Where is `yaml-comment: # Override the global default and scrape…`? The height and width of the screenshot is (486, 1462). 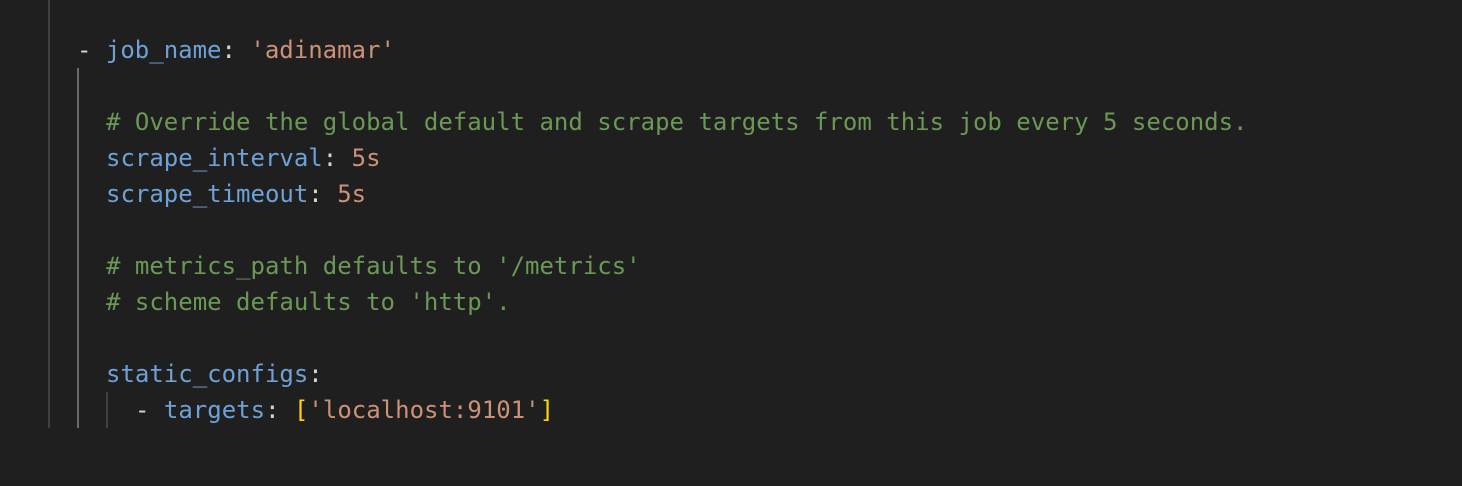
yaml-comment: # Override the global default and scrape… is located at coordinates (677, 122).